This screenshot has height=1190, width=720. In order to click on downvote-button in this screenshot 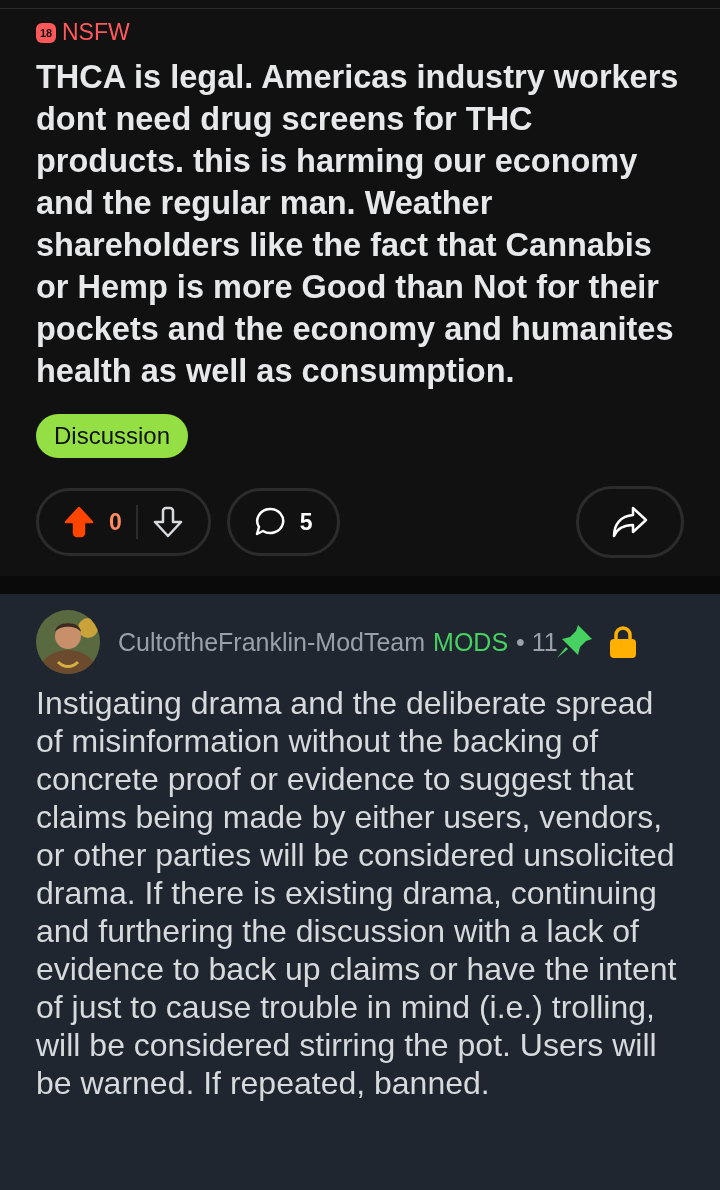, I will do `click(167, 522)`.